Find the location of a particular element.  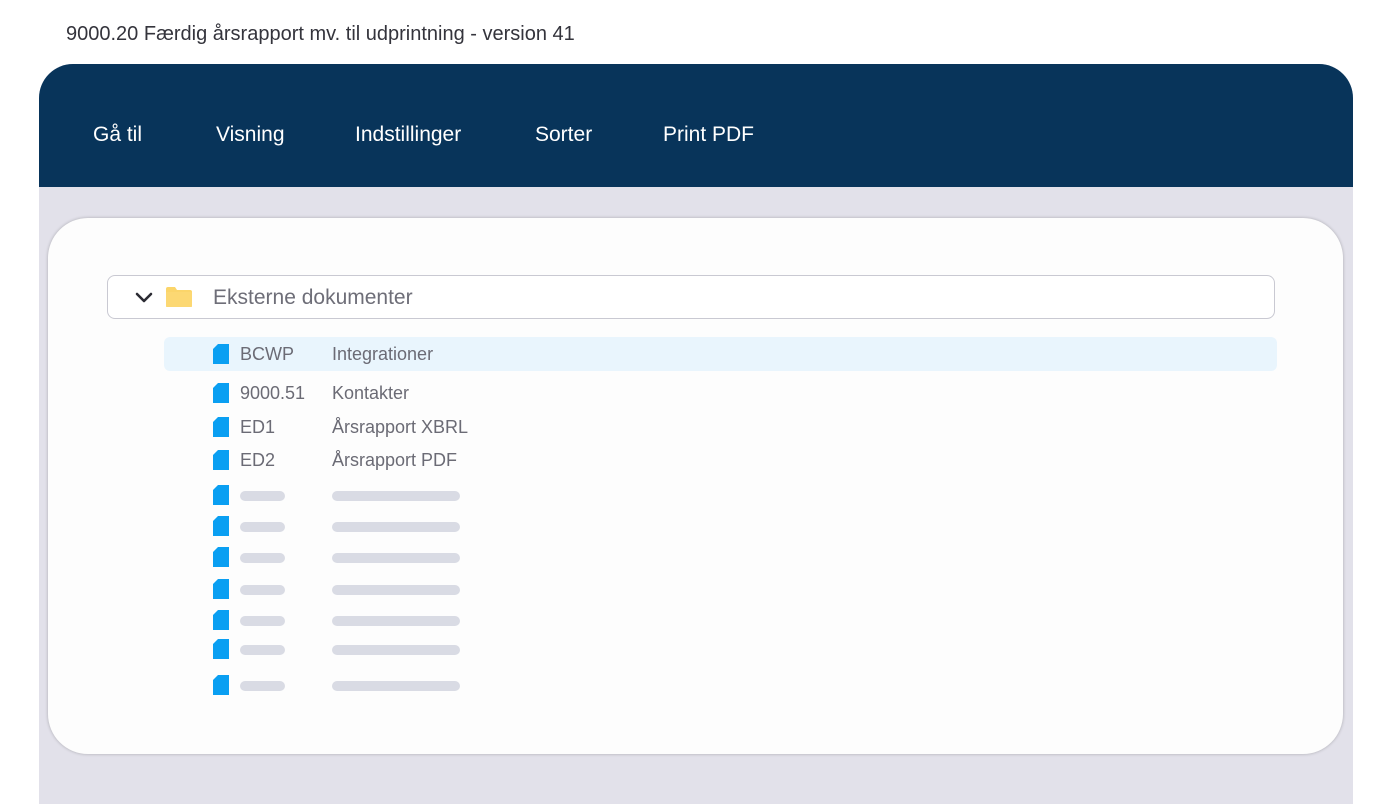

document-row-bcwp: BCWP Integrationer is located at coordinates (720, 354).